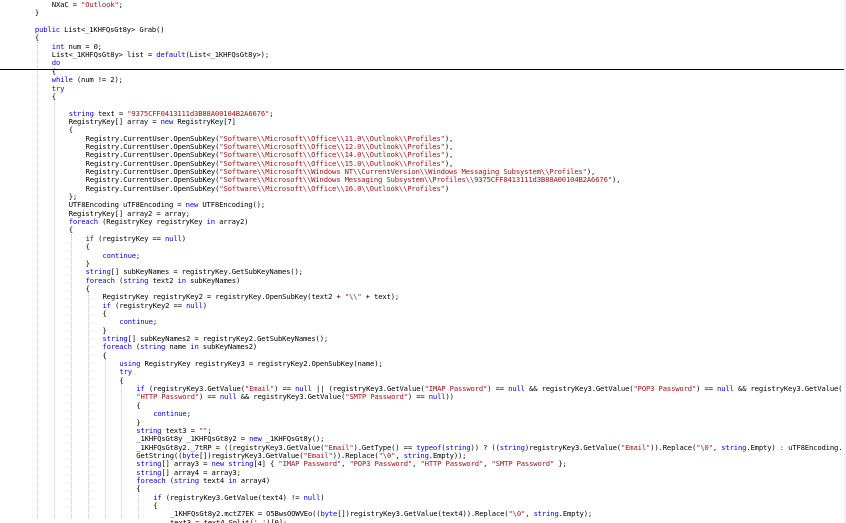  I want to click on code-line: if (registryKey2 == null), so click(155, 305).